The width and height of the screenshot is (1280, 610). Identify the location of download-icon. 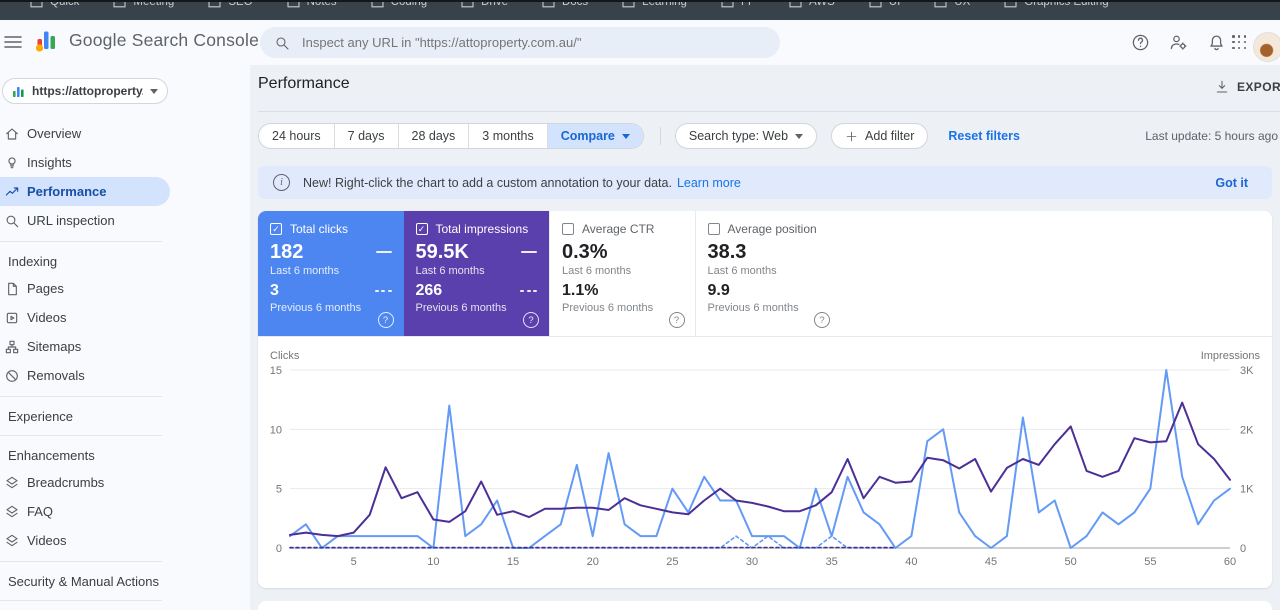
(1222, 86).